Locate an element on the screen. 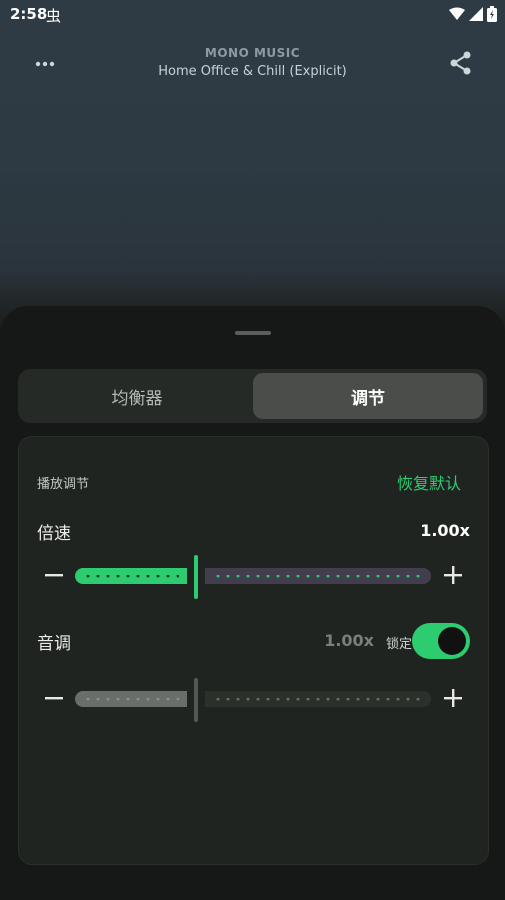 This screenshot has width=505, height=900. wifi-icon is located at coordinates (457, 13).